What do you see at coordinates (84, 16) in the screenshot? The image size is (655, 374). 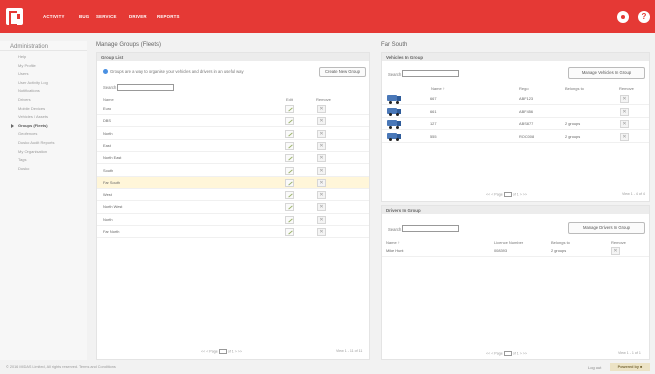 I see `nav-bug: BUG` at bounding box center [84, 16].